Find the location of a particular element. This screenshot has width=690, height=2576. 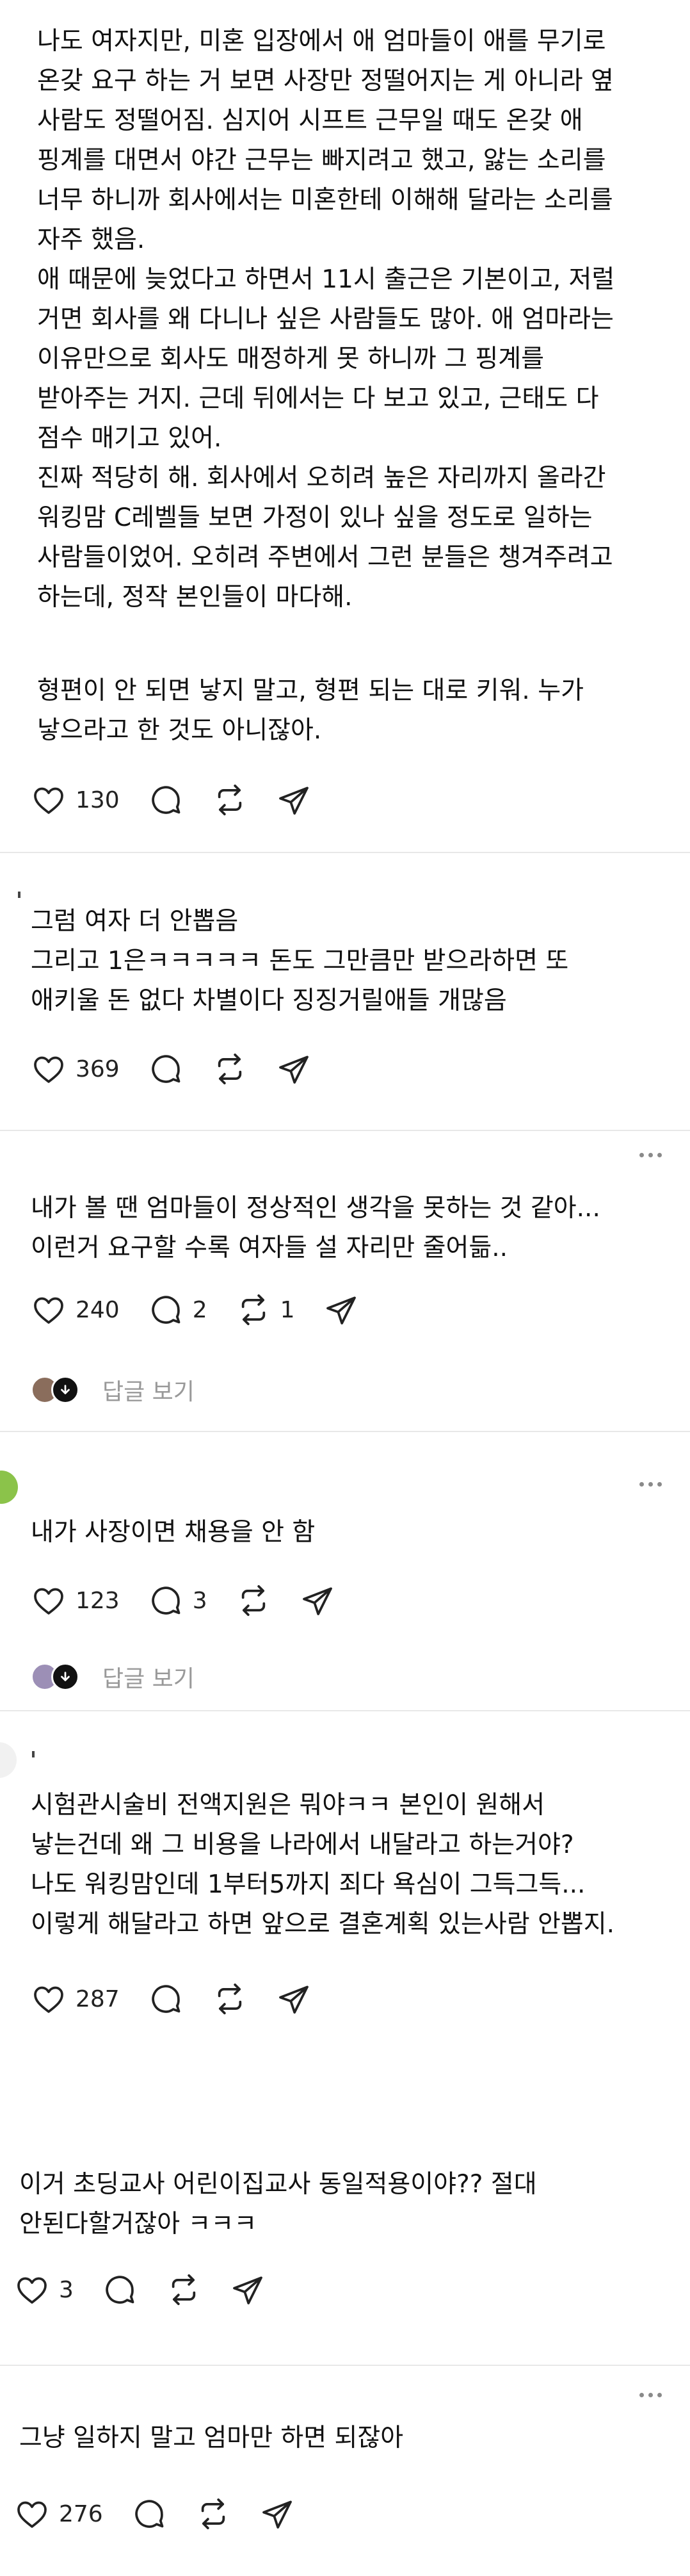

like-count: 287 is located at coordinates (98, 1998).